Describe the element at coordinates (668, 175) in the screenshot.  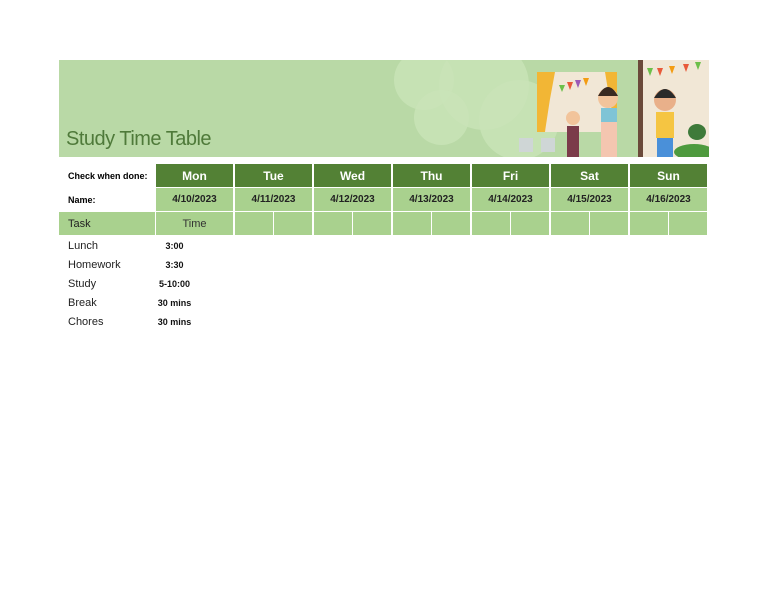
I see `day-header-sun: Sun` at that location.